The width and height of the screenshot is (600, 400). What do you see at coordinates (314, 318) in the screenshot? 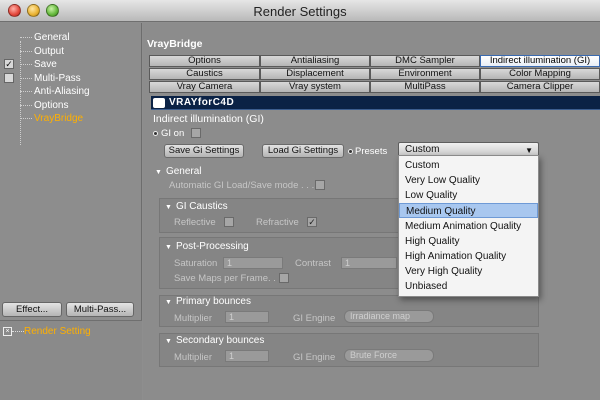
I see `primary-gi-engine-label: GI Engine` at bounding box center [314, 318].